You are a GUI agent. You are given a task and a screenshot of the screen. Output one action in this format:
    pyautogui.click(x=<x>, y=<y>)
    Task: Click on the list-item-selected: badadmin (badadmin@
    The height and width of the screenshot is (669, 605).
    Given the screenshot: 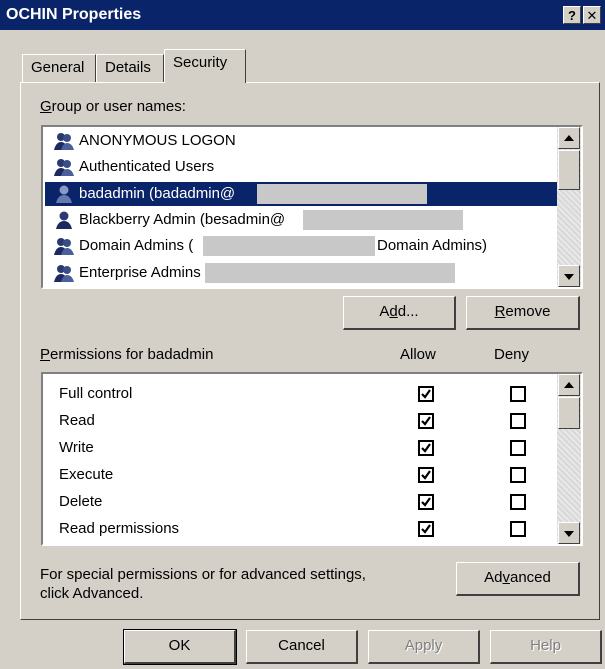 What is the action you would take?
    pyautogui.click(x=301, y=194)
    